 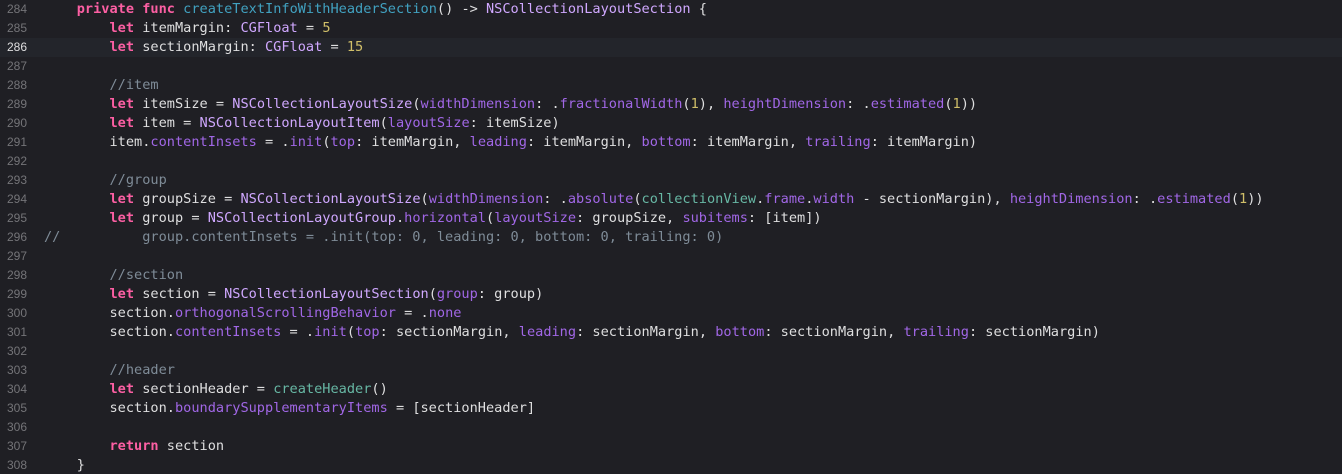 I want to click on code-line: 297, so click(x=671, y=256).